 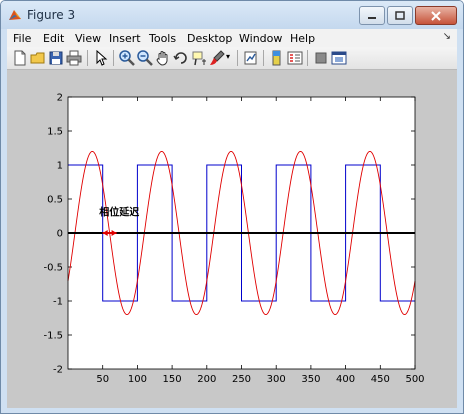 What do you see at coordinates (20, 58) in the screenshot?
I see `new-figure-icon` at bounding box center [20, 58].